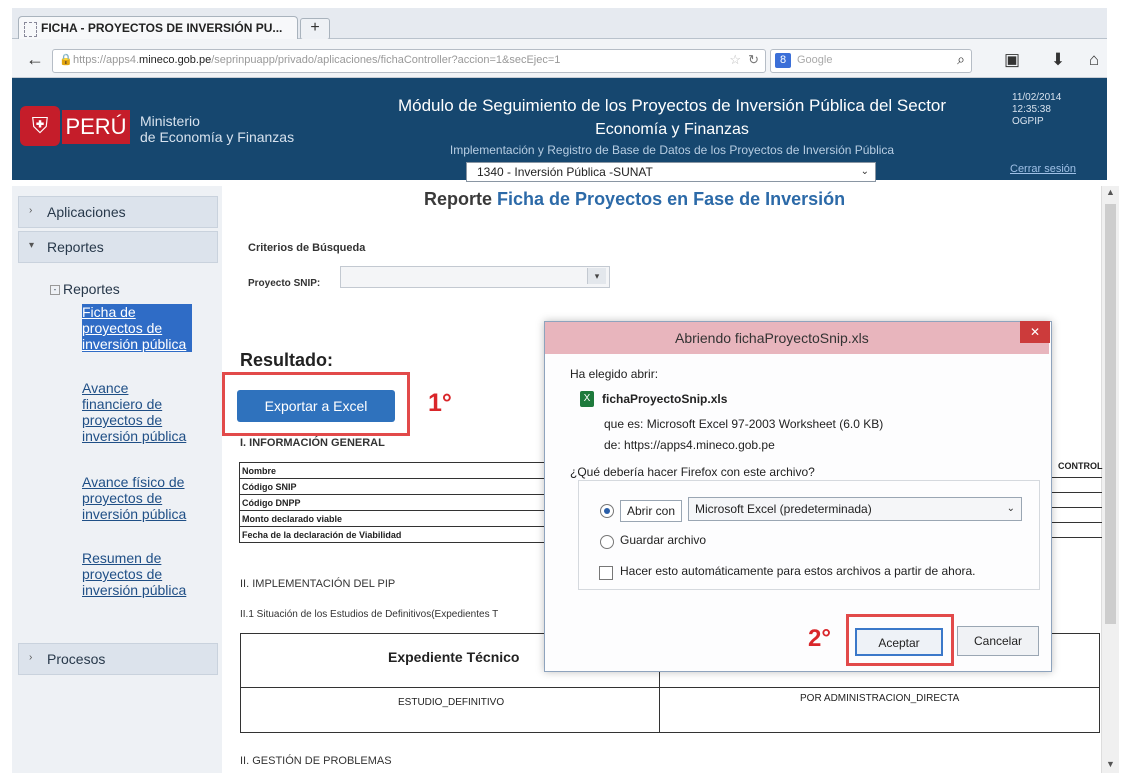 The width and height of the screenshot is (1121, 773). I want to click on general-info-heading: I. INFORMACIÓN GENERAL, so click(312, 443).